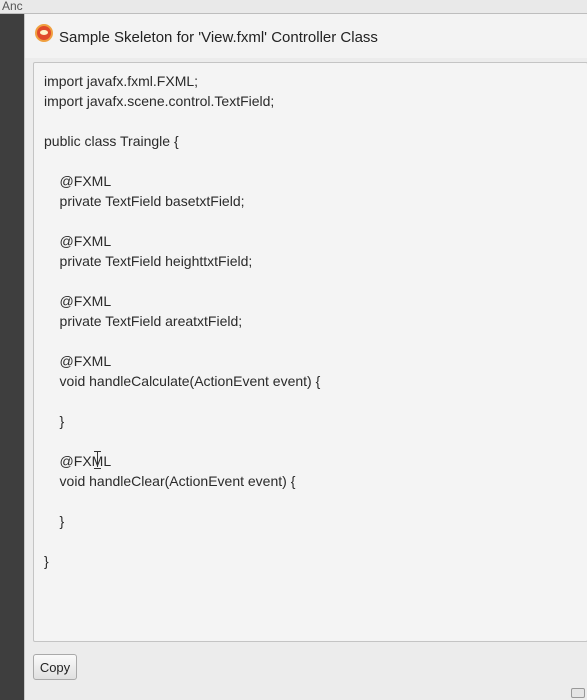 The image size is (587, 700). Describe the element at coordinates (44, 33) in the screenshot. I see `app-icon` at that location.